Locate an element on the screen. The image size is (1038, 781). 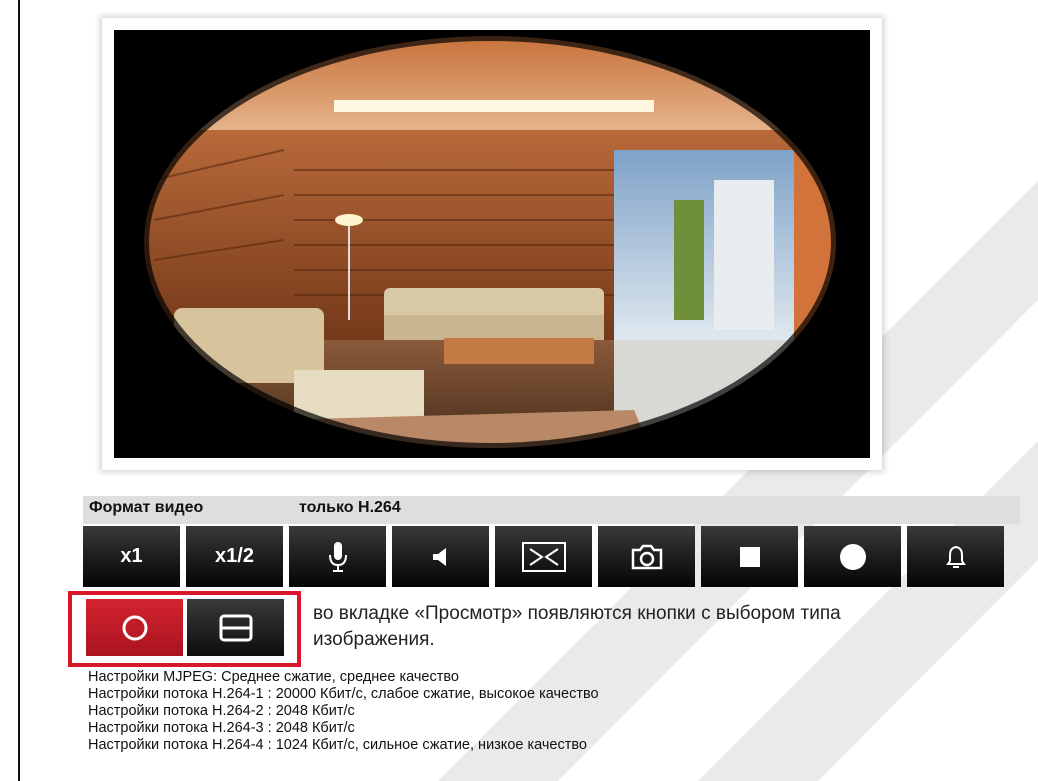
video-format-bar: Формат видео только H.264 is located at coordinates (551, 510).